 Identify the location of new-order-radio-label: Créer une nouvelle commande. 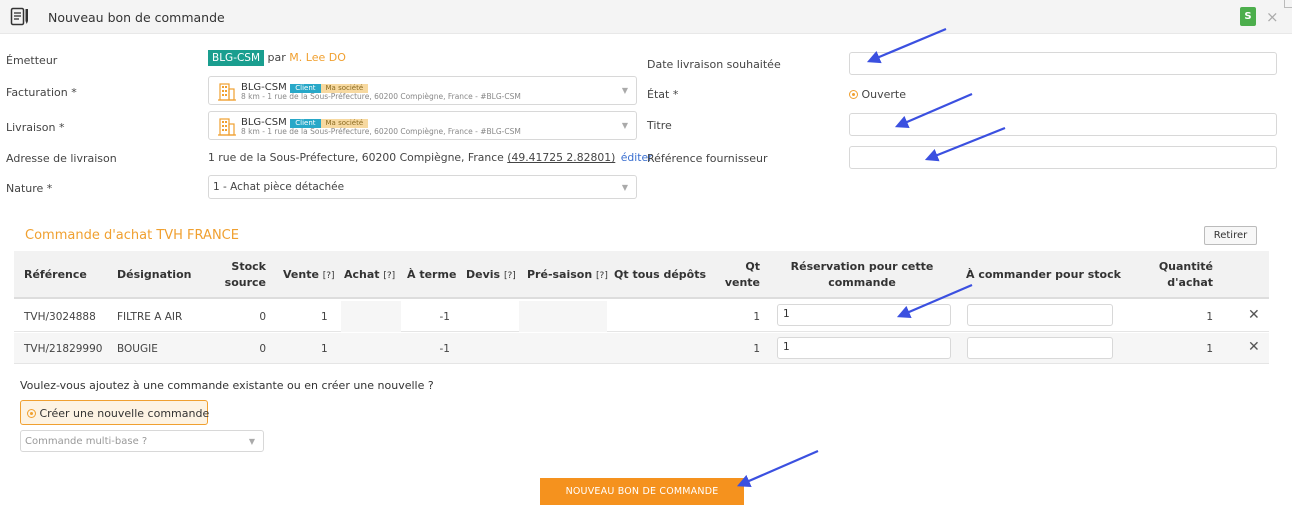
(124, 413).